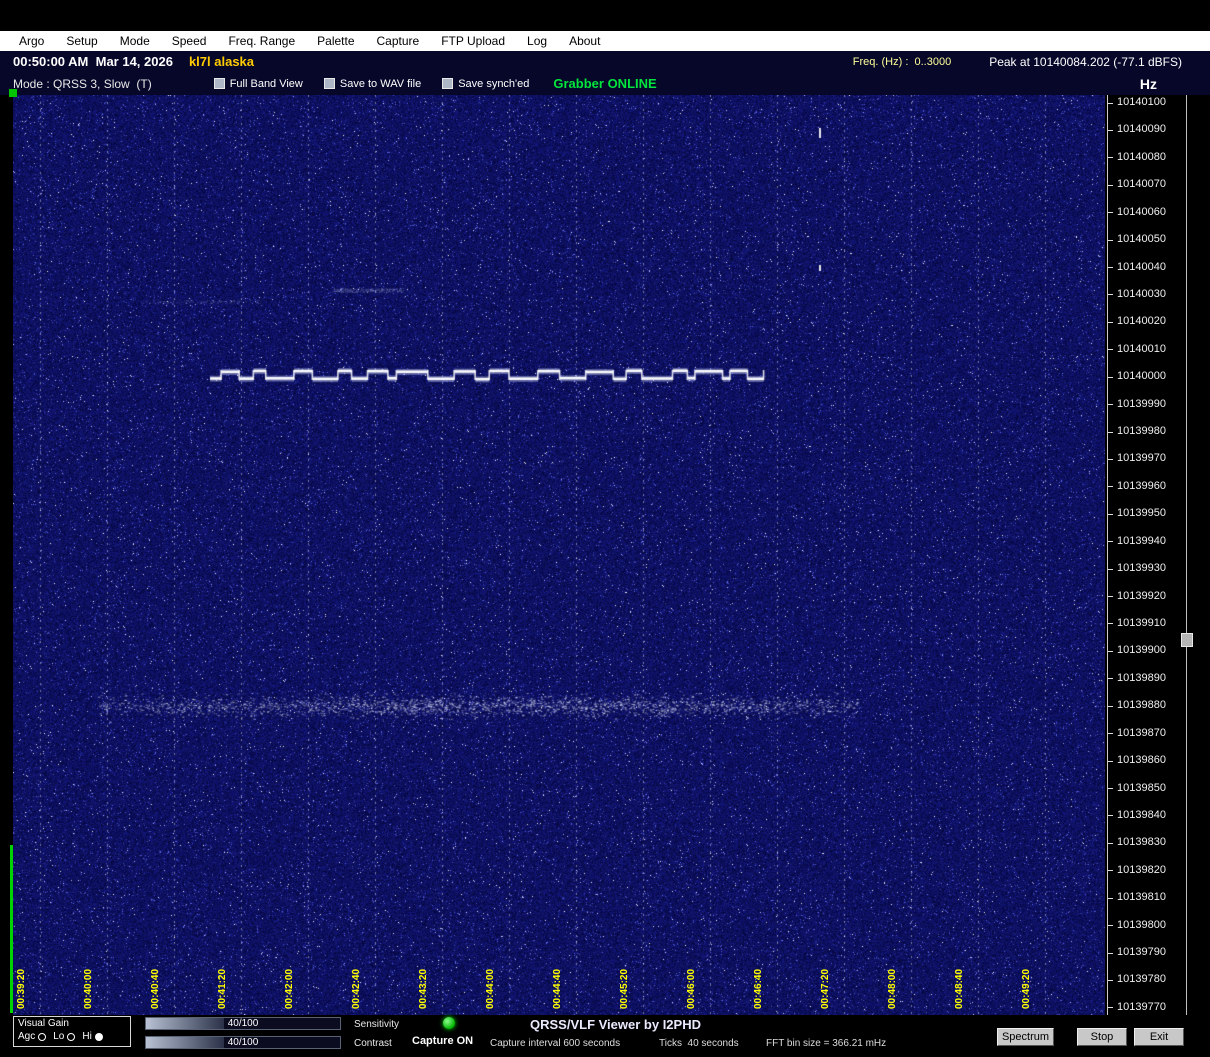  Describe the element at coordinates (485, 84) in the screenshot. I see `checkbox-save-synch-ed: Save synch'ed` at that location.